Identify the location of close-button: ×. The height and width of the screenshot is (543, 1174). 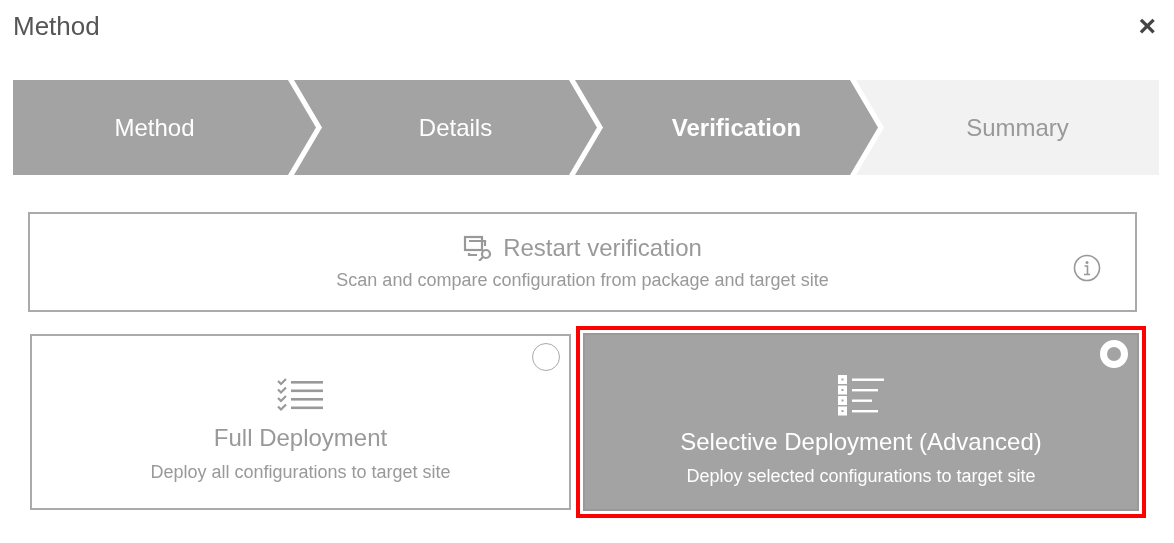
(1147, 26).